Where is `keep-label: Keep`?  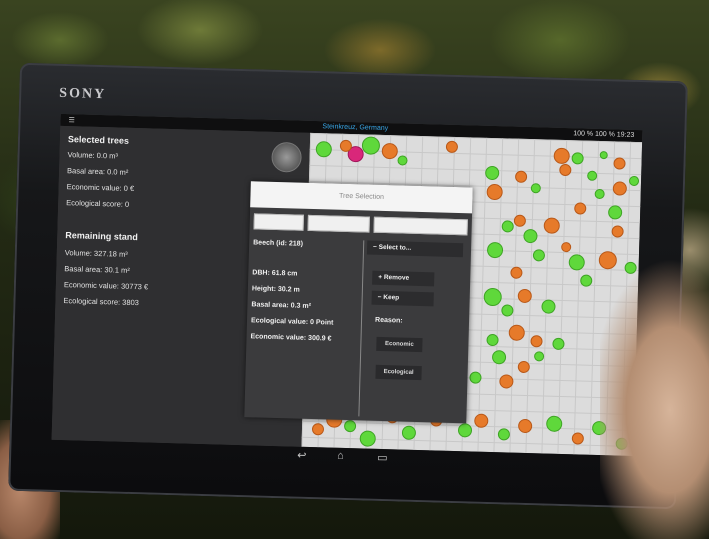 keep-label: Keep is located at coordinates (391, 297).